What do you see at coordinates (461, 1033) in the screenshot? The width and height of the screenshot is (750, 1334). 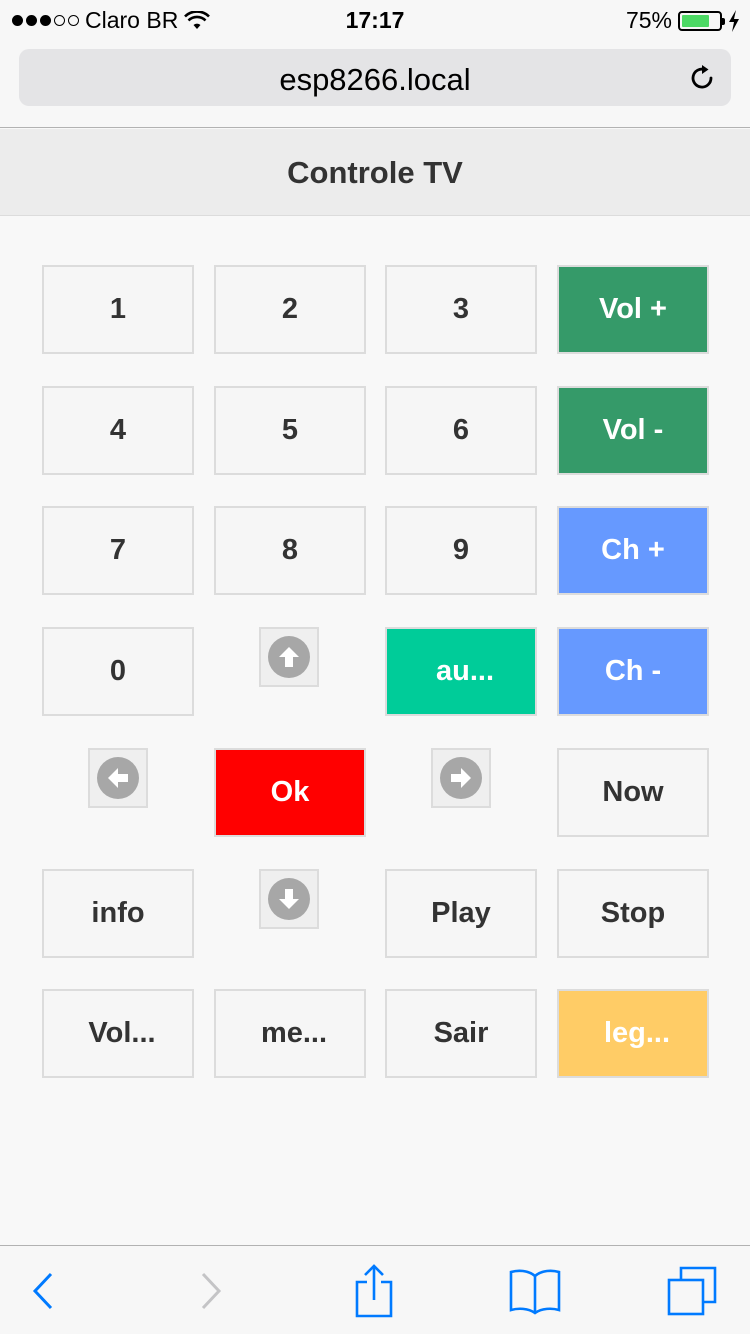 I see `exit-button: Sair` at bounding box center [461, 1033].